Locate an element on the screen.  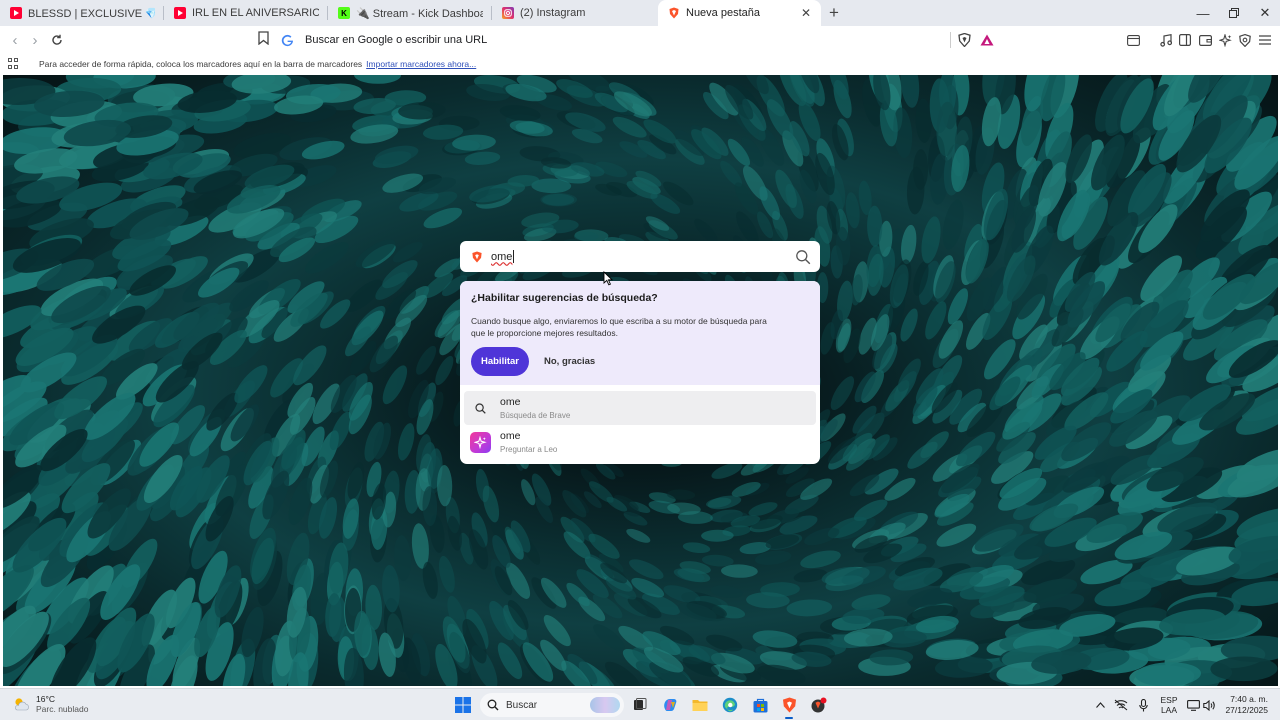
language-indicator: ESP LAA is located at coordinates (1169, 704).